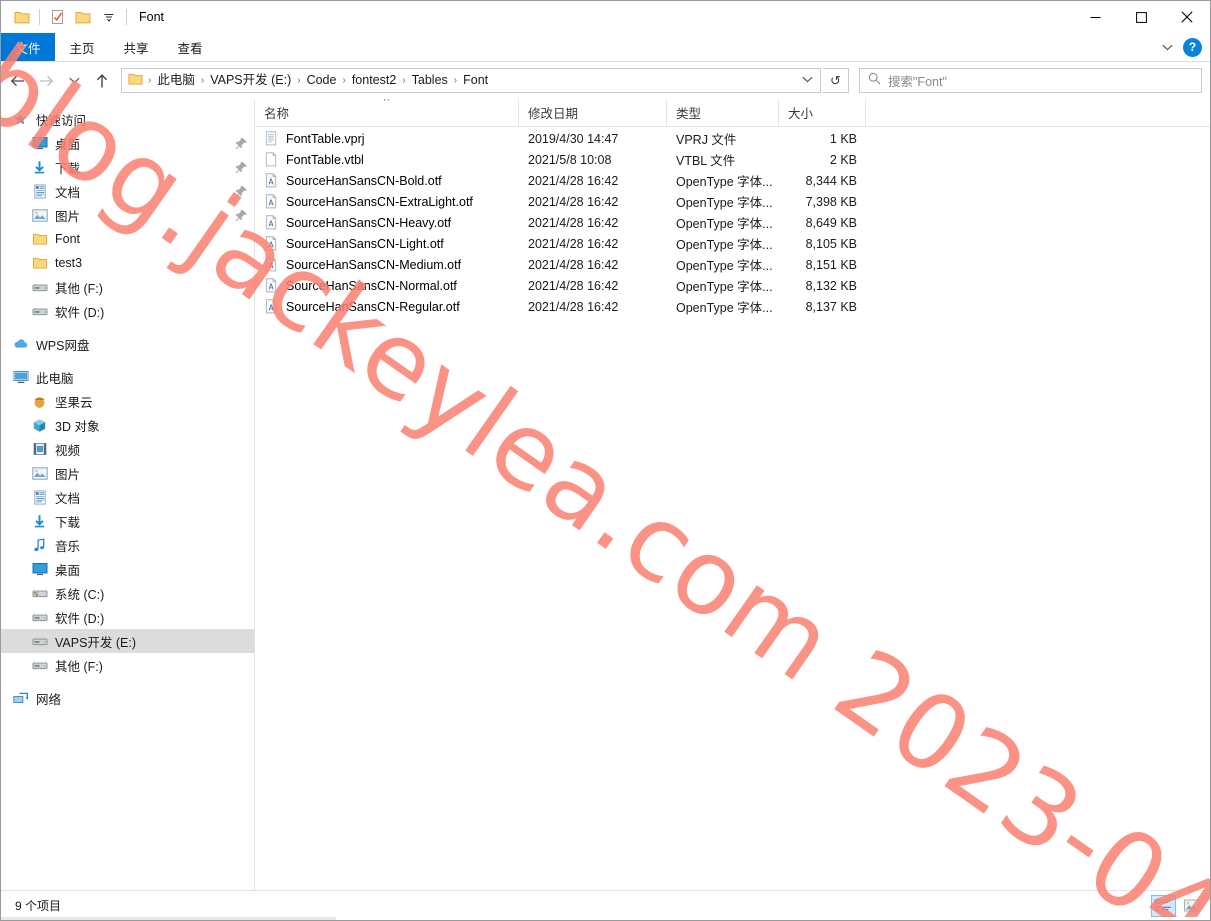 This screenshot has width=1211, height=921. I want to click on sidebar-item-downloads-pc: 下载, so click(127, 521).